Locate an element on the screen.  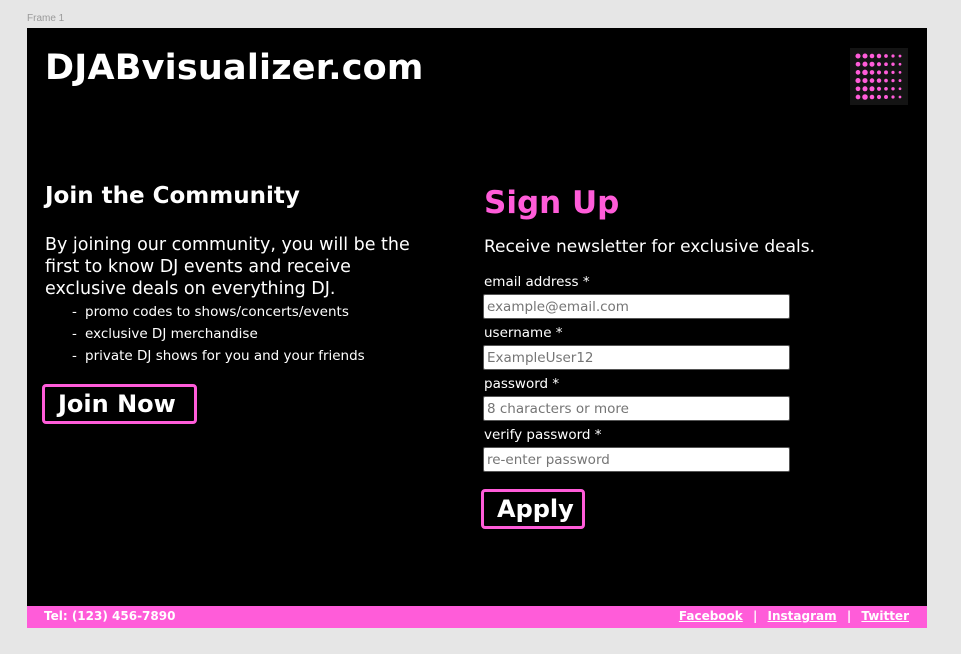
password-field is located at coordinates (636, 408).